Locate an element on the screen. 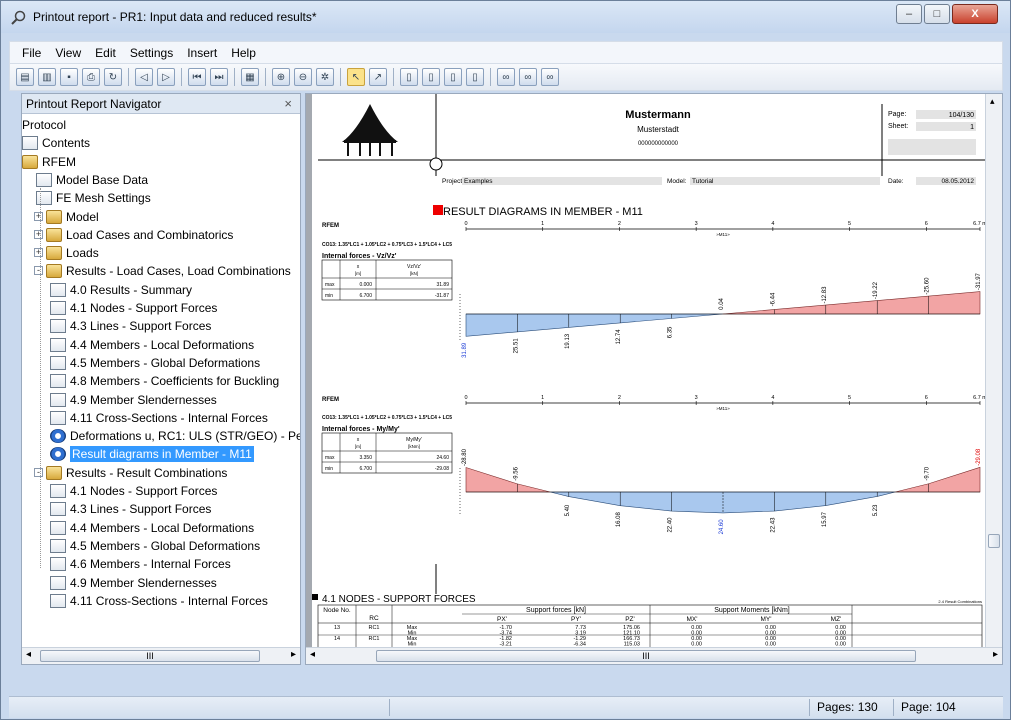 The image size is (1011, 720). toolbar-separator is located at coordinates (490, 77).